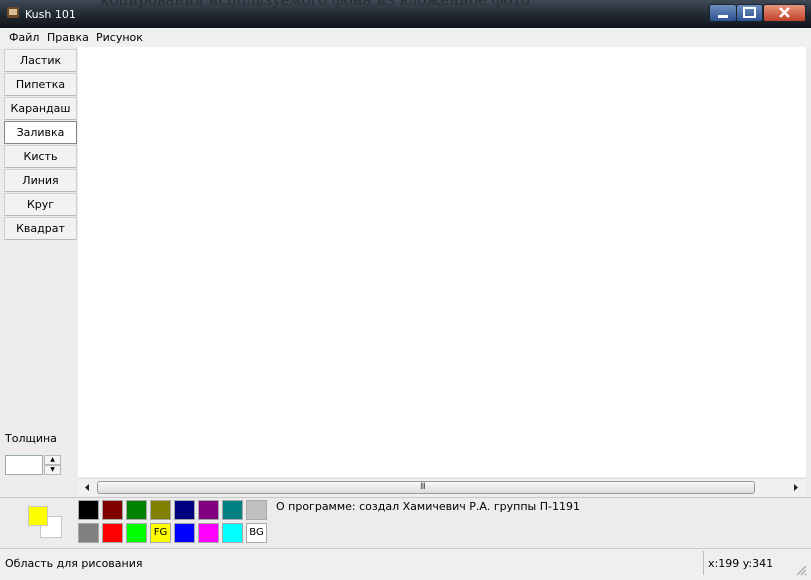 The image size is (811, 580). I want to click on arrow-left-icon, so click(87, 487).